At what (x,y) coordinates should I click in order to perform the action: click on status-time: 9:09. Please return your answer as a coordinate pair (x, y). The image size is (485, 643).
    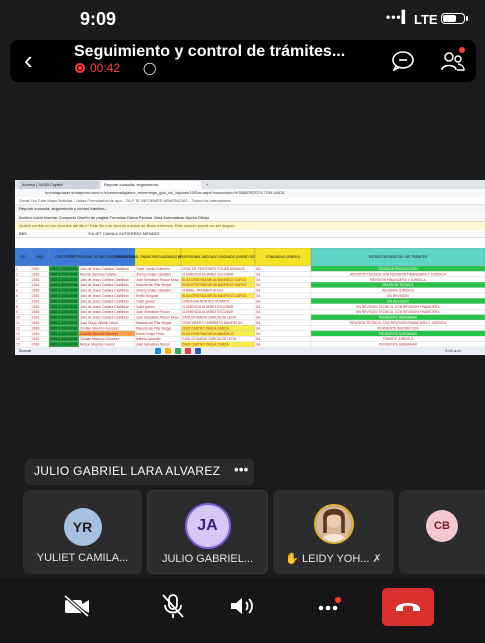
    Looking at the image, I should click on (98, 19).